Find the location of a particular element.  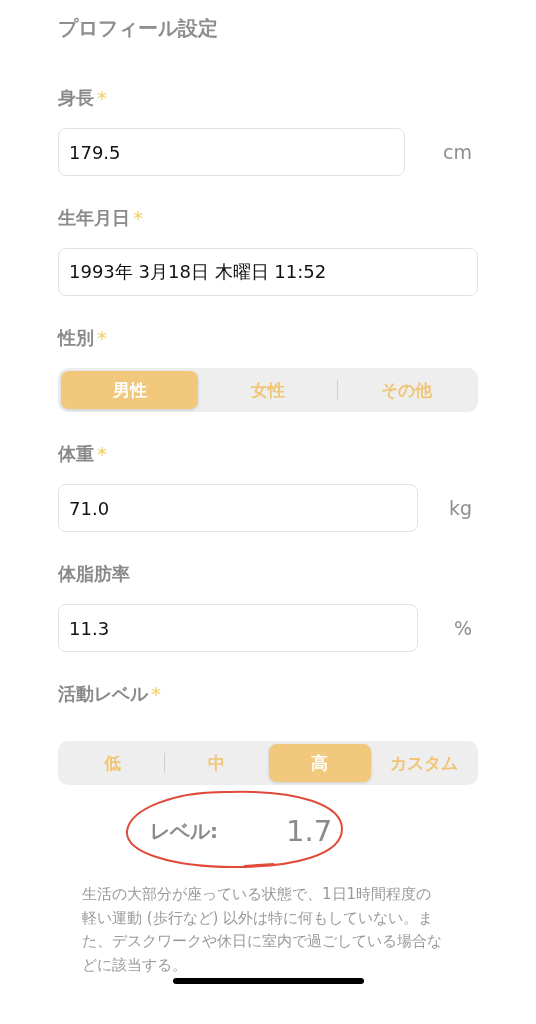

level-value: 1.7 is located at coordinates (309, 831).